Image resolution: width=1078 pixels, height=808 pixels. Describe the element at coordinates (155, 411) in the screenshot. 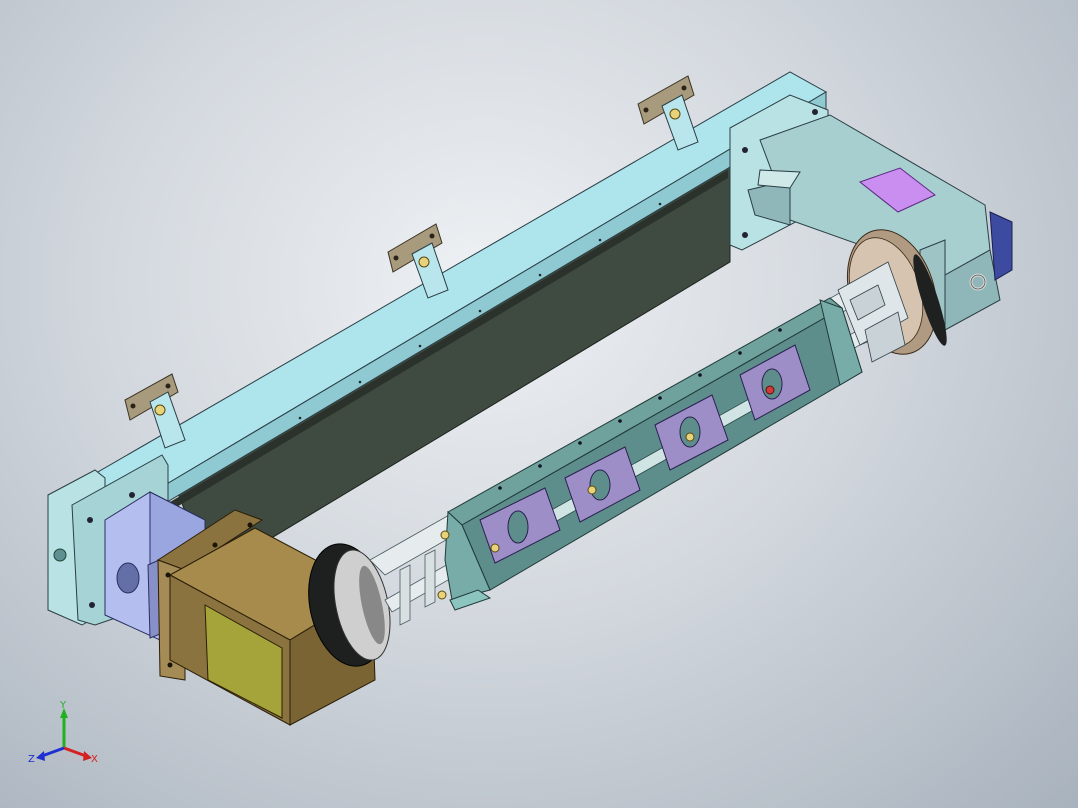

I see `mount-bracket-left` at that location.